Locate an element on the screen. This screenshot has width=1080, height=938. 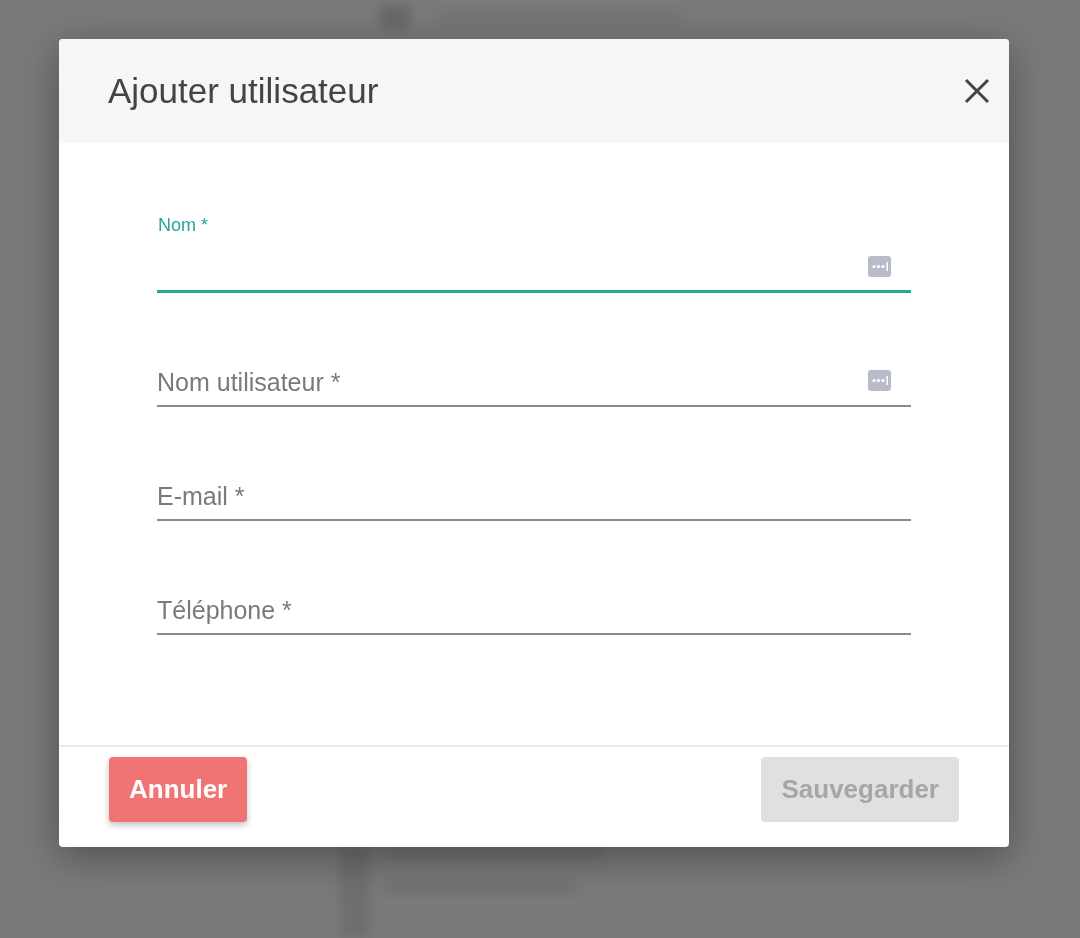
close-icon is located at coordinates (977, 91).